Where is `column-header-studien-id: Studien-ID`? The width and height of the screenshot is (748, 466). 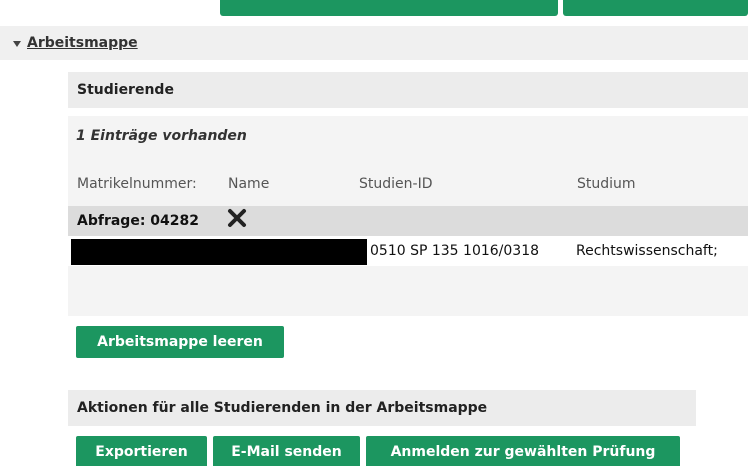 column-header-studien-id: Studien-ID is located at coordinates (396, 184).